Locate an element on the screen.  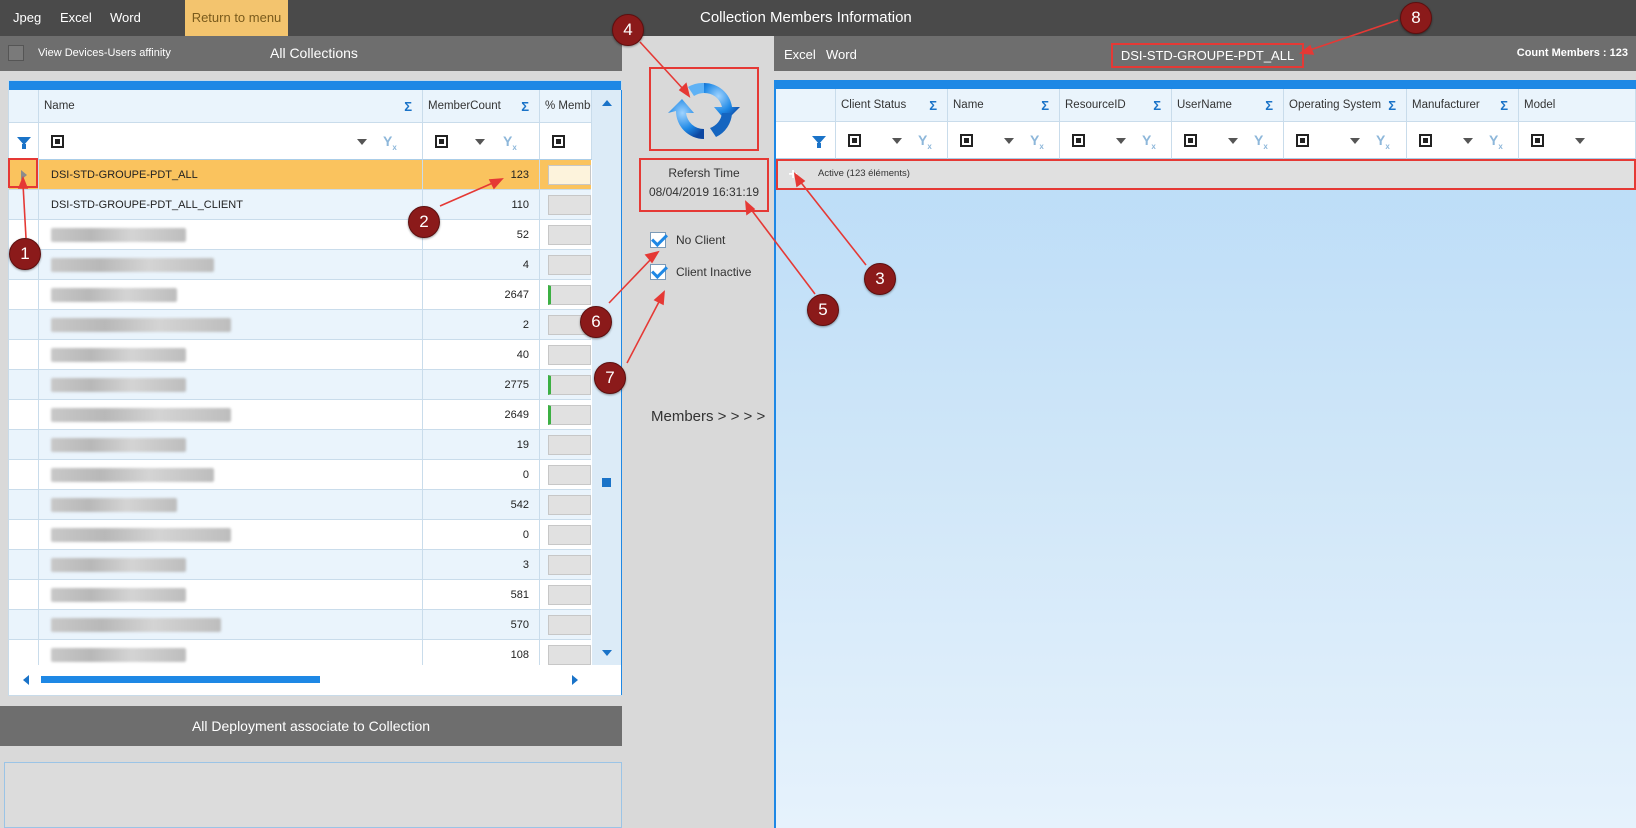
group-row-active: + Active (123 éléments) is located at coordinates (1206, 174).